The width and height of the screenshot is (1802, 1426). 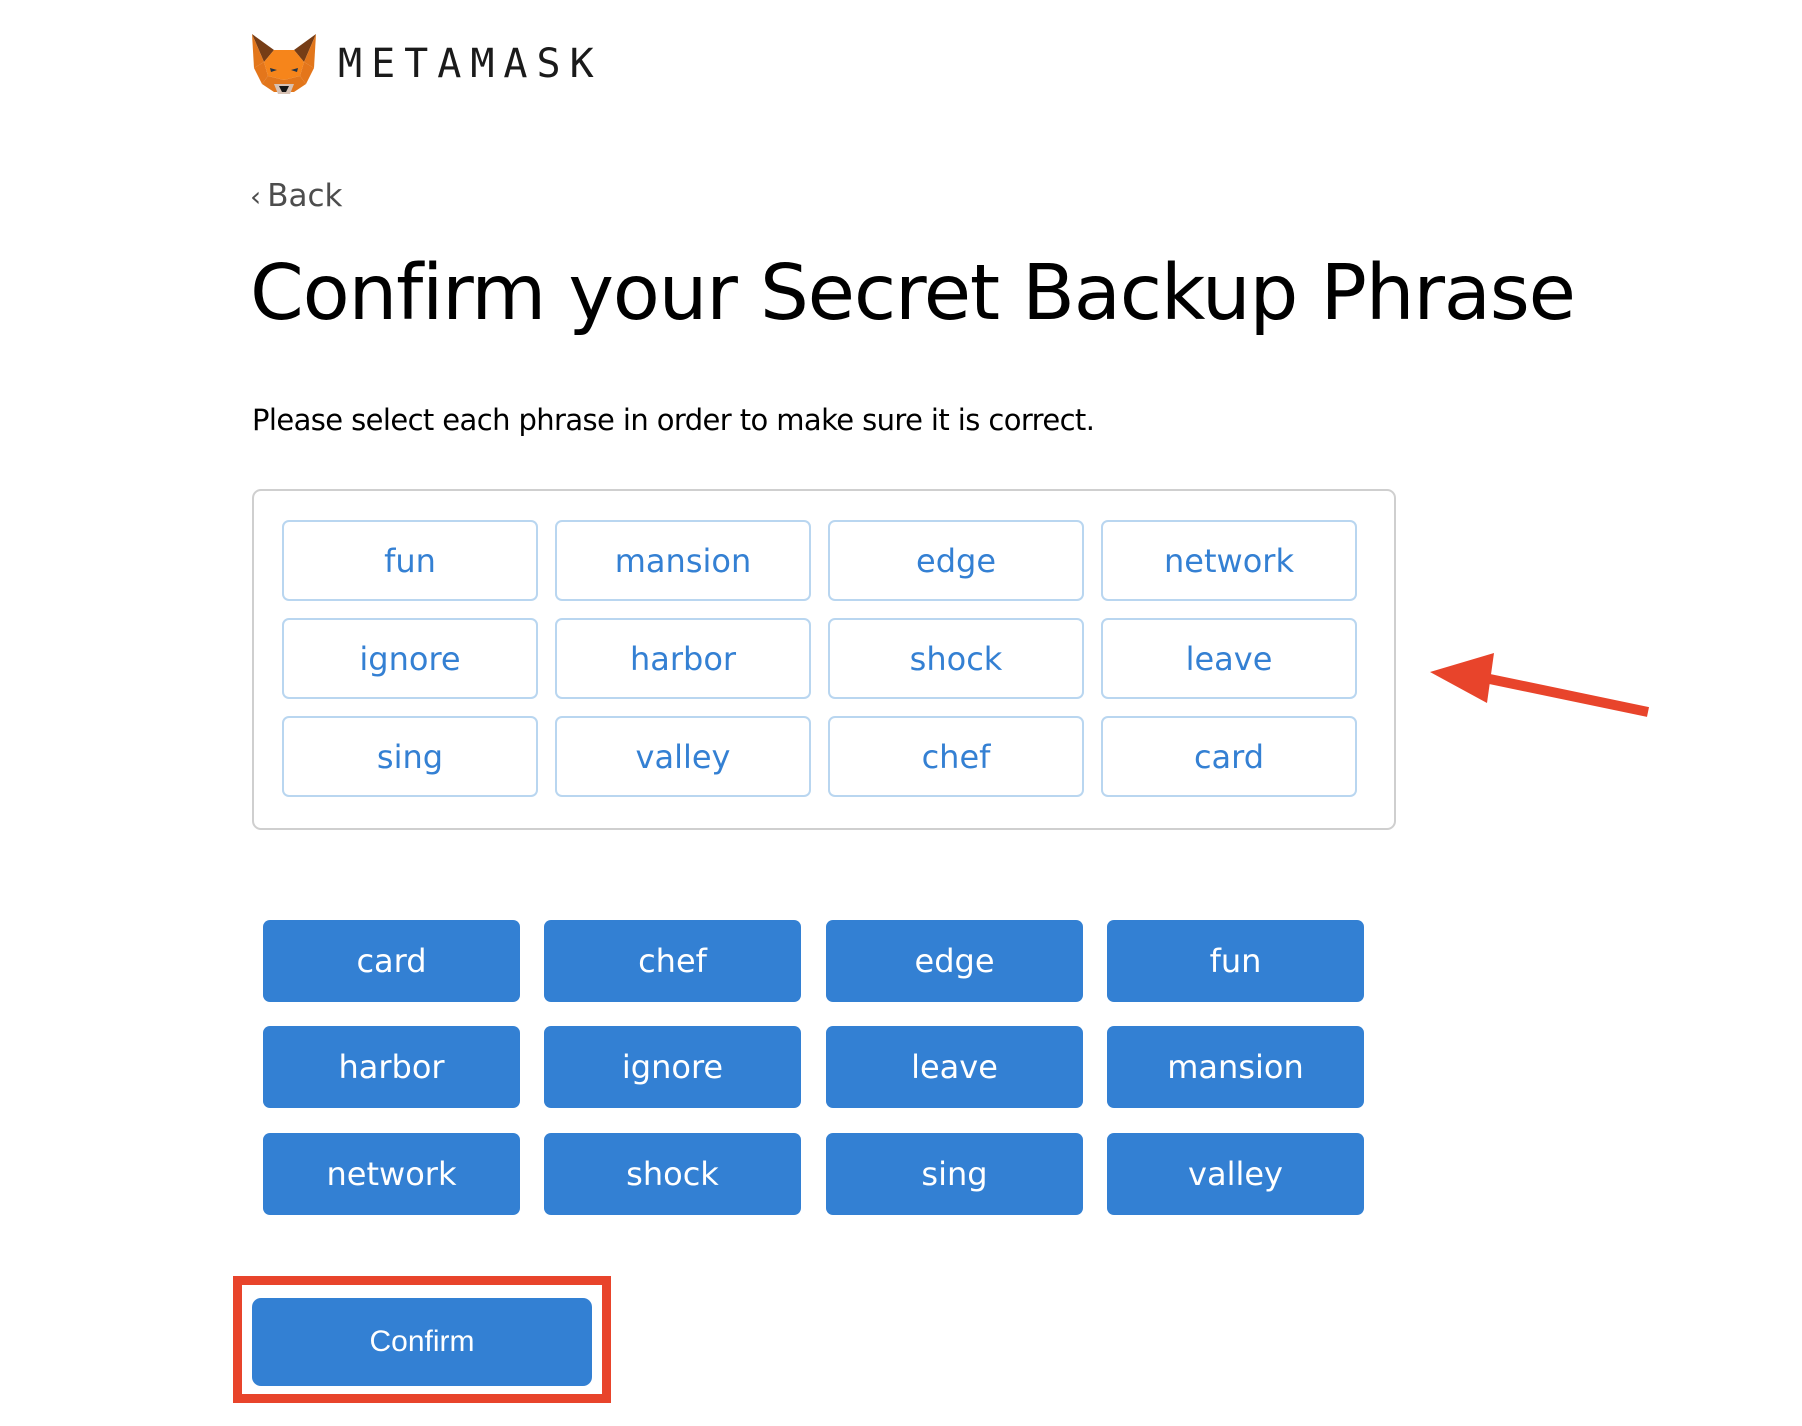 I want to click on selected-word-edge: edge, so click(x=956, y=560).